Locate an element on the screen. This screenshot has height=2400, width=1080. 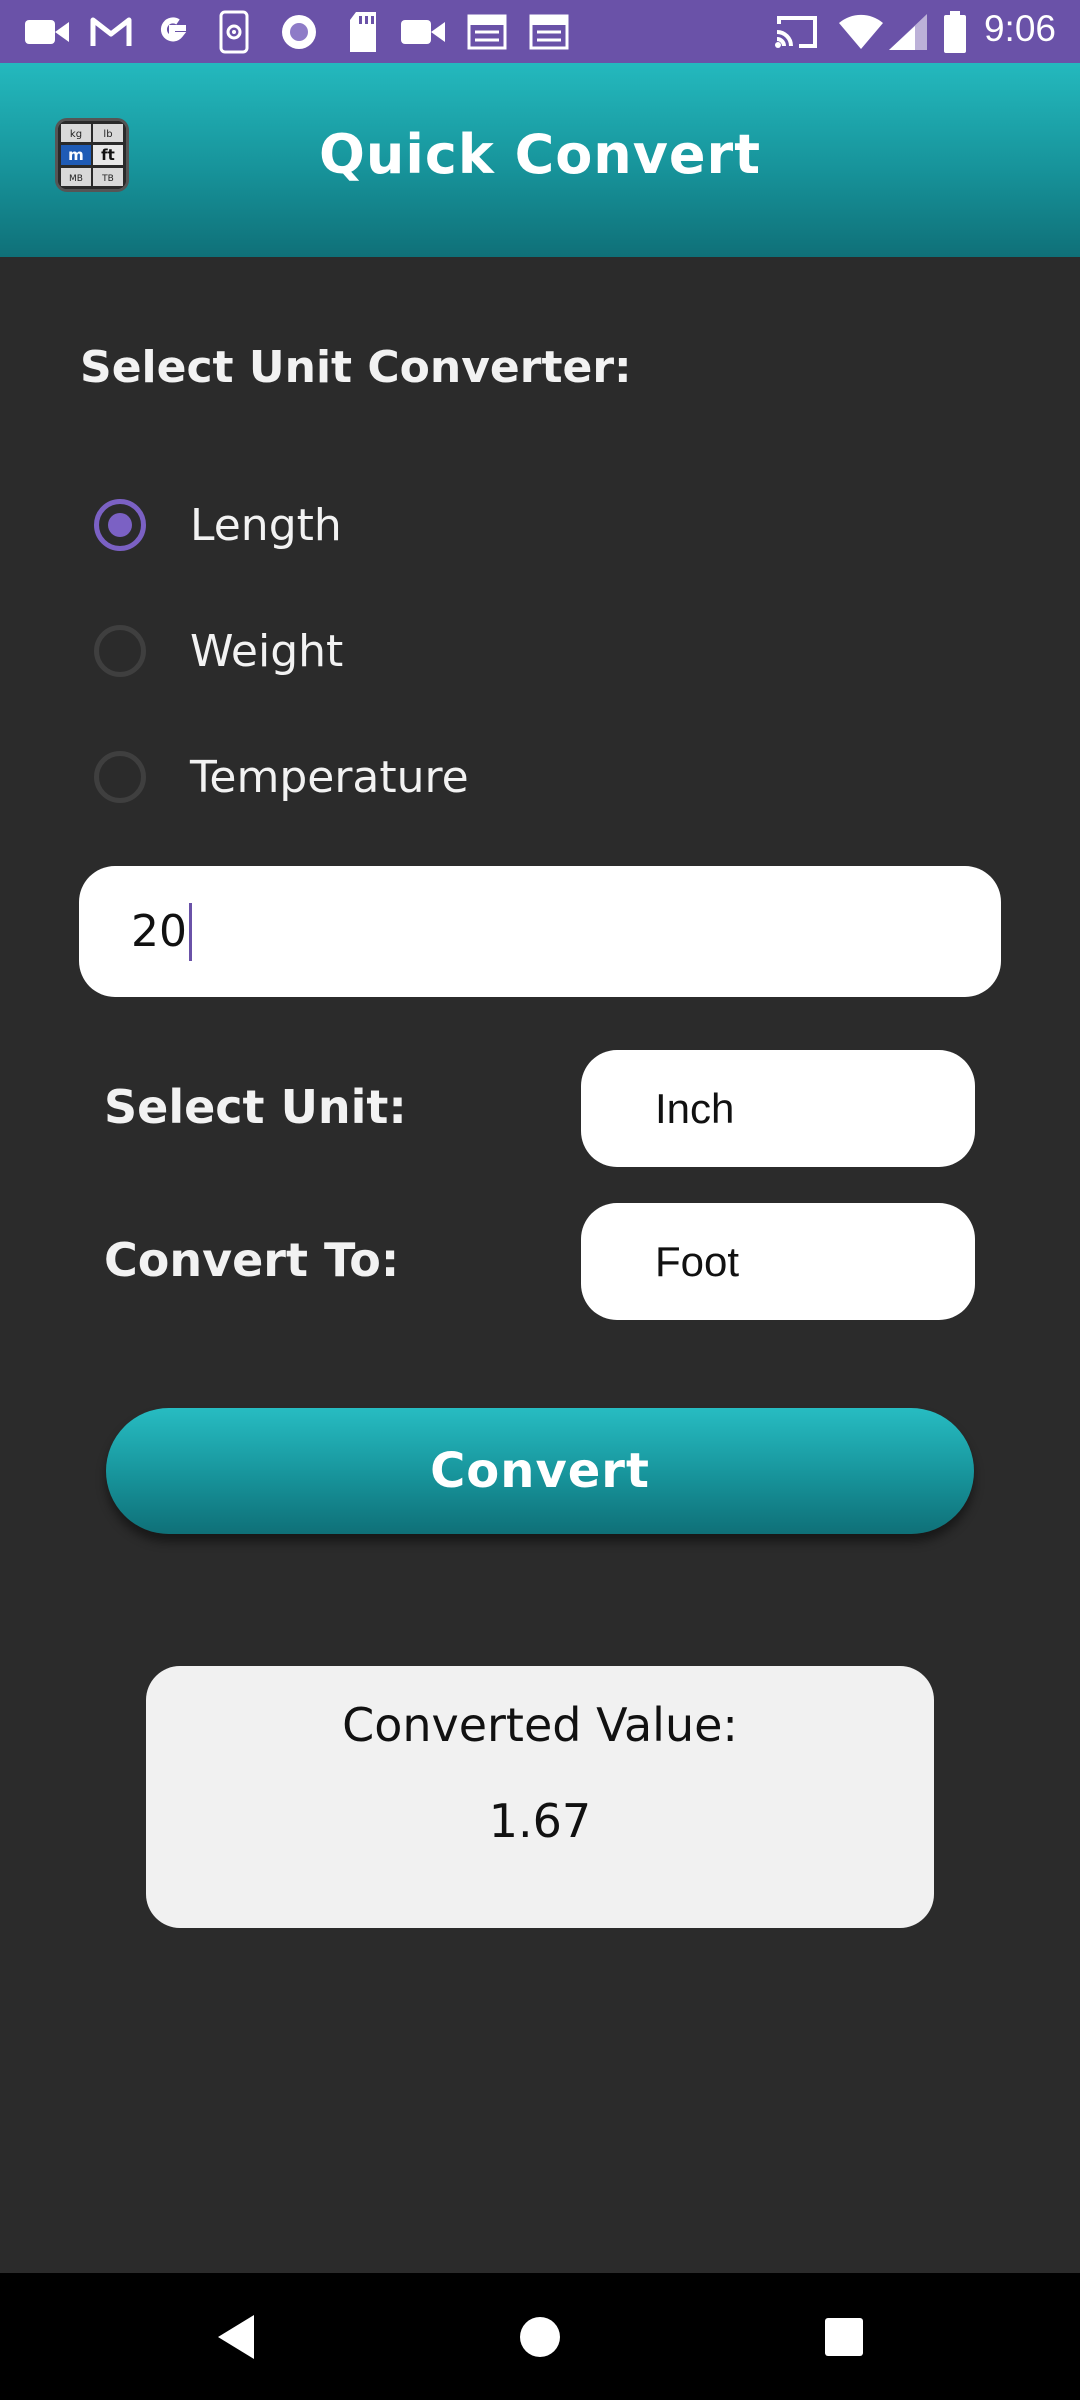
phone-device-icon is located at coordinates (234, 32).